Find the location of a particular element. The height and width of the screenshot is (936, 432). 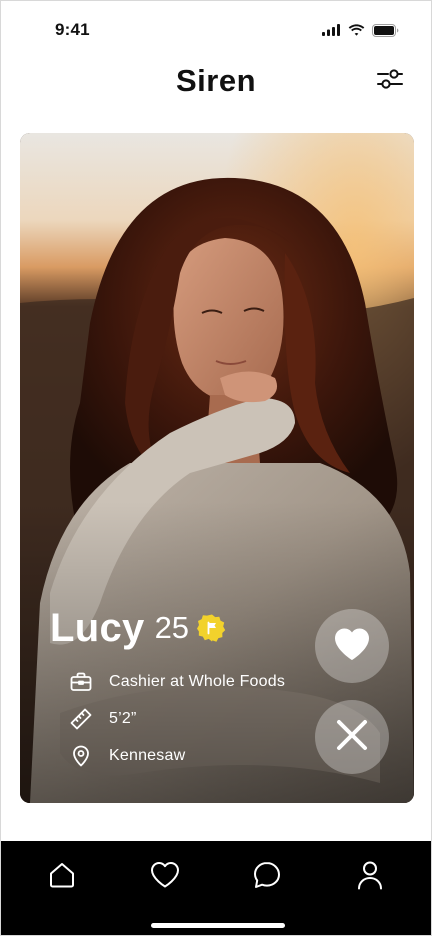

nav-home is located at coordinates (62, 877).